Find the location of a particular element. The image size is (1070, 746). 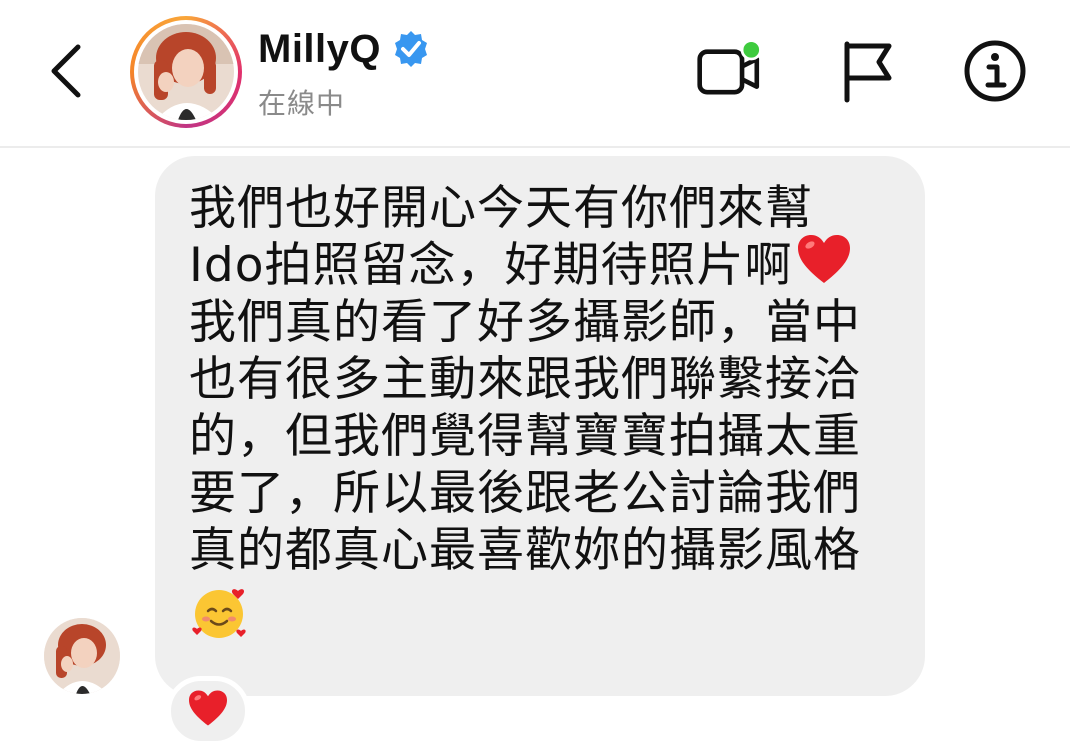

avatar-photo is located at coordinates (186, 72).